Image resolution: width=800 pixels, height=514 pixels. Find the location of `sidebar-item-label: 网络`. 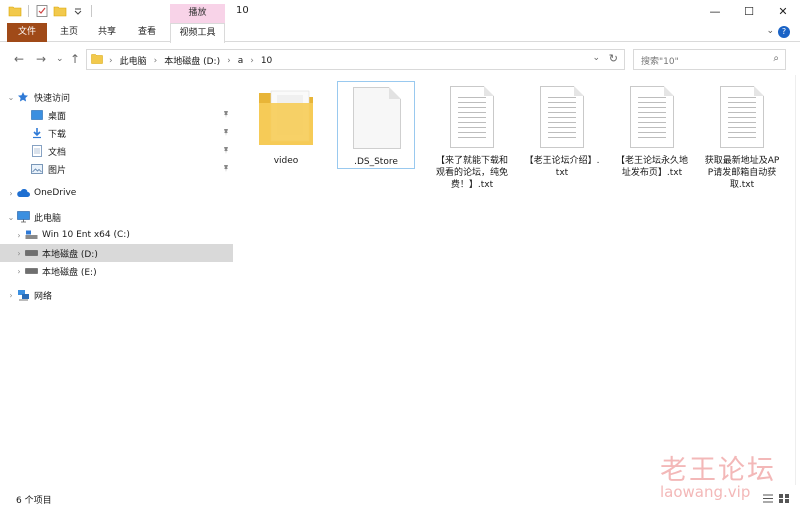

sidebar-item-label: 网络 is located at coordinates (43, 296).